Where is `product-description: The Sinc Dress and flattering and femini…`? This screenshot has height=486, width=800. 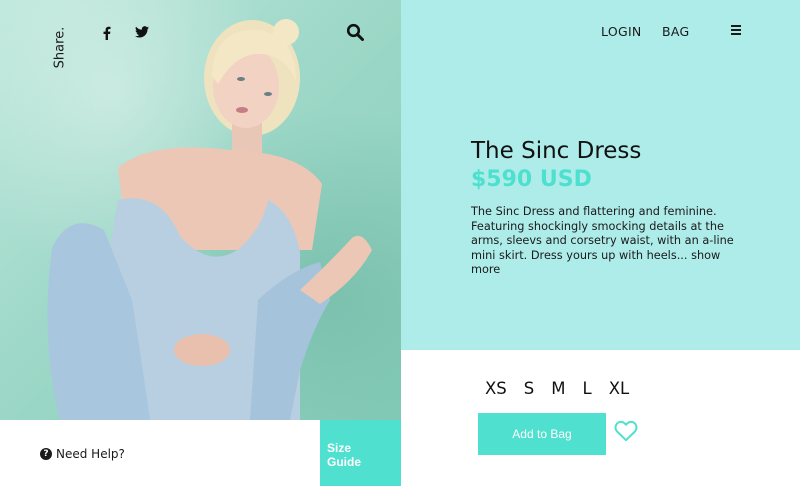
product-description: The Sinc Dress and flattering and femini… is located at coordinates (605, 241).